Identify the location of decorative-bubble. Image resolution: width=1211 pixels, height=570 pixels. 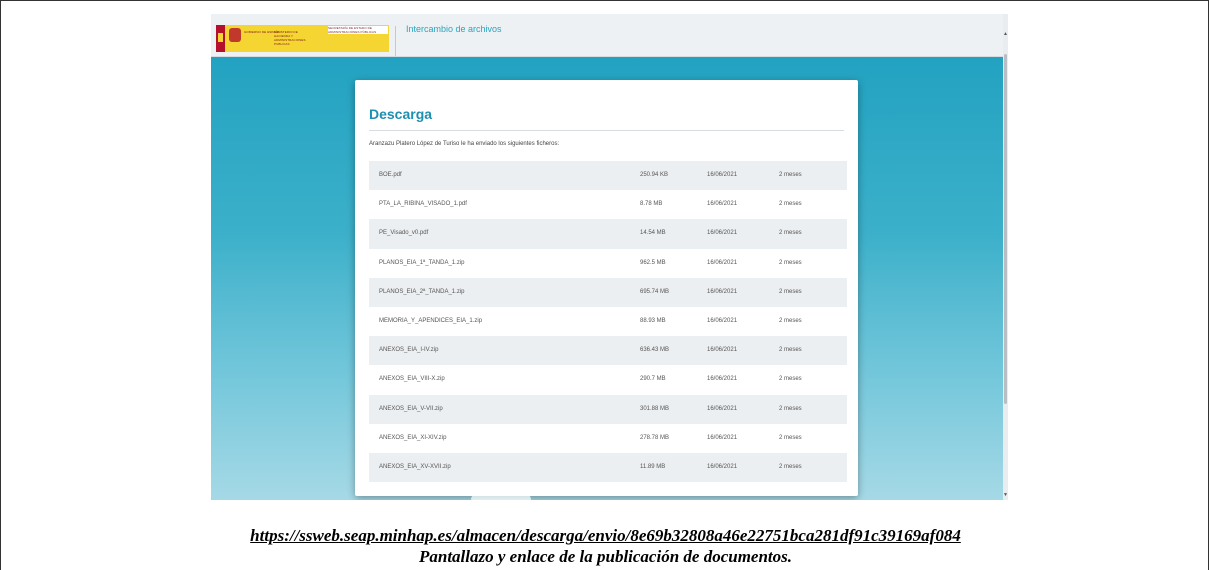
(501, 496).